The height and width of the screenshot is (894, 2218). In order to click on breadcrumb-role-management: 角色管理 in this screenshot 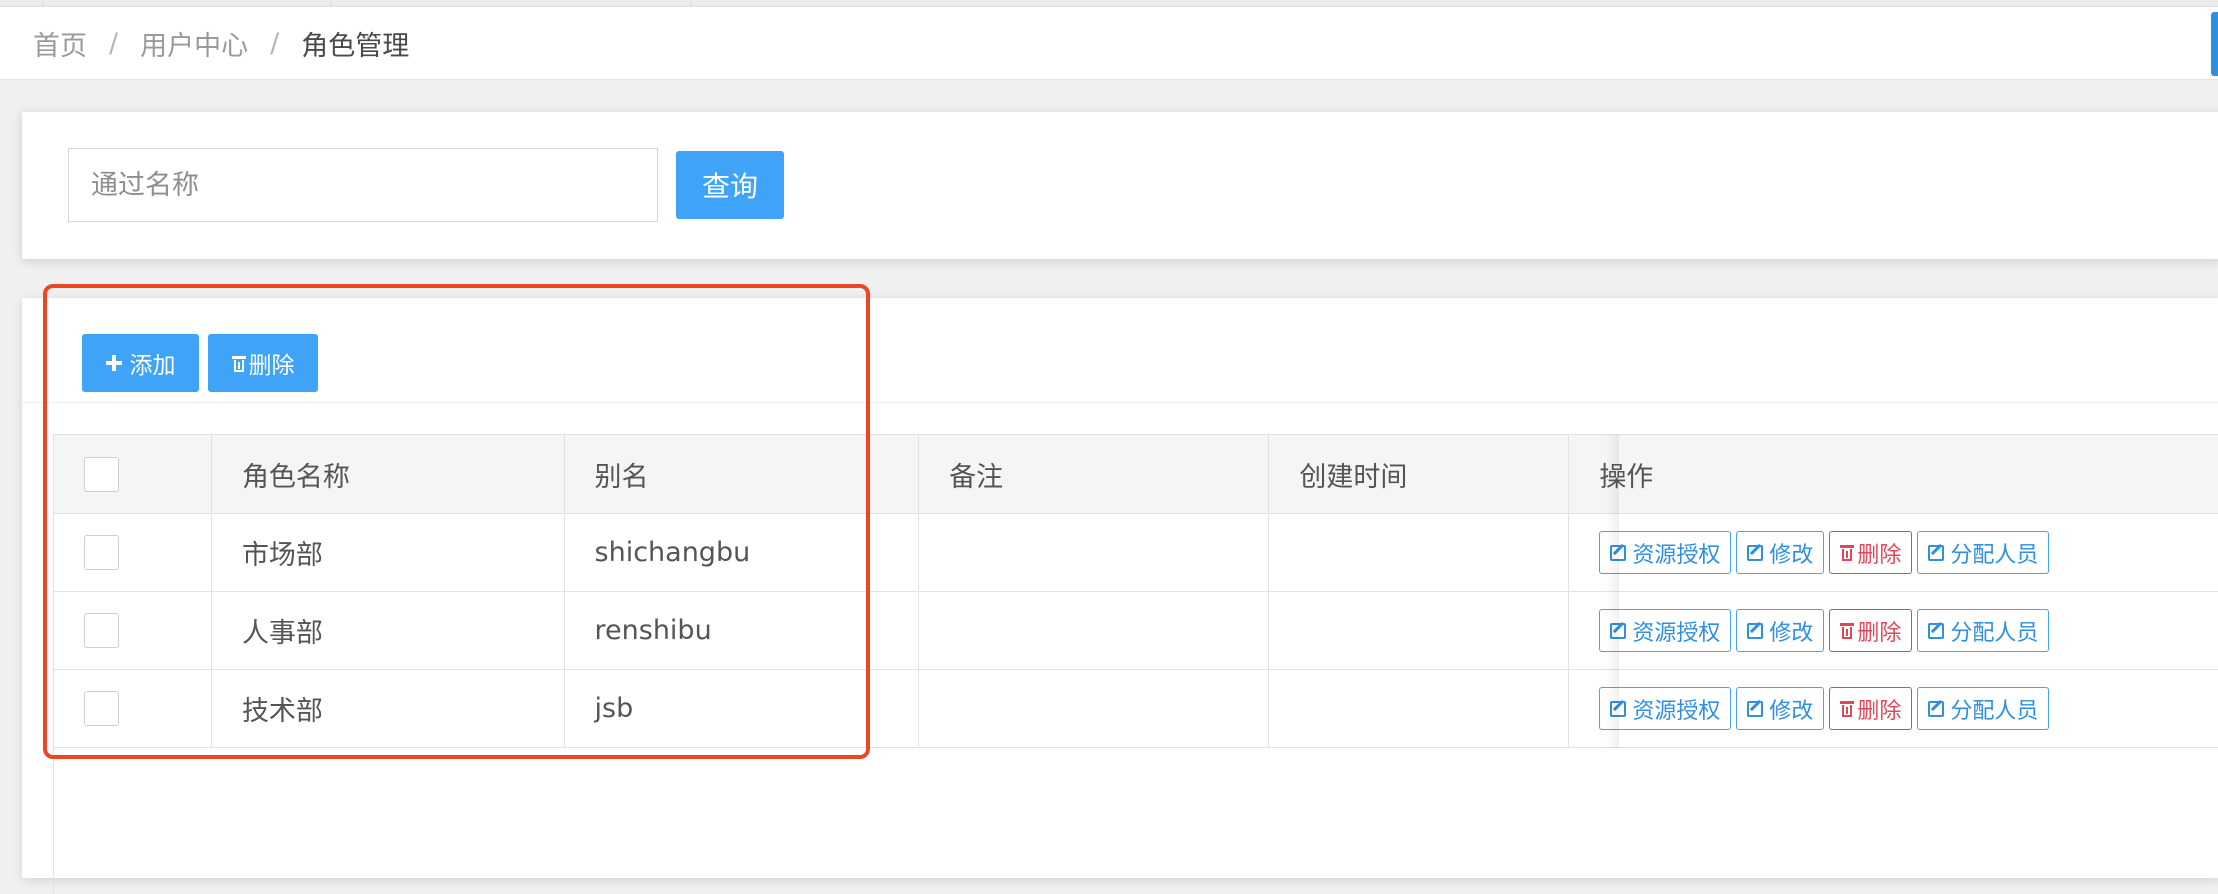, I will do `click(355, 43)`.